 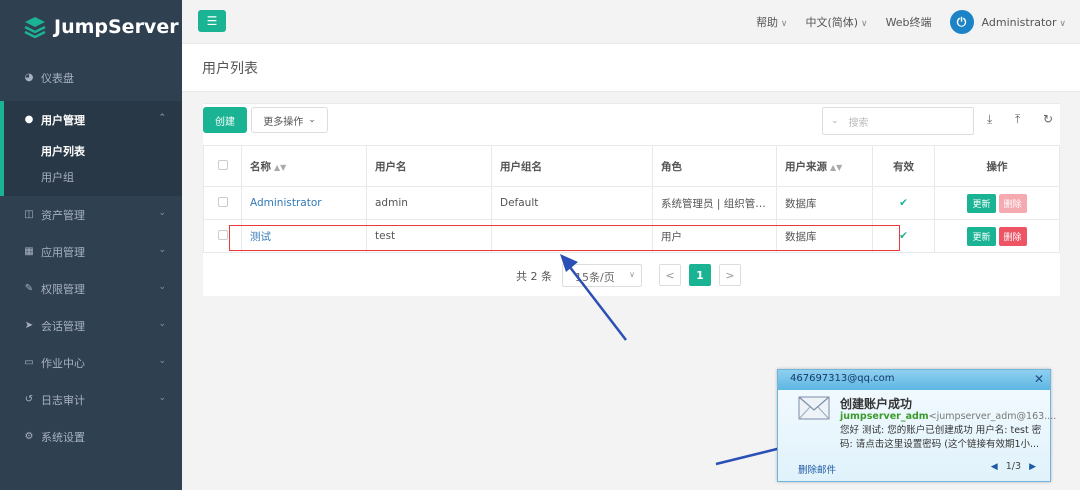 I want to click on jumpserver-logo-icon, so click(x=35, y=27).